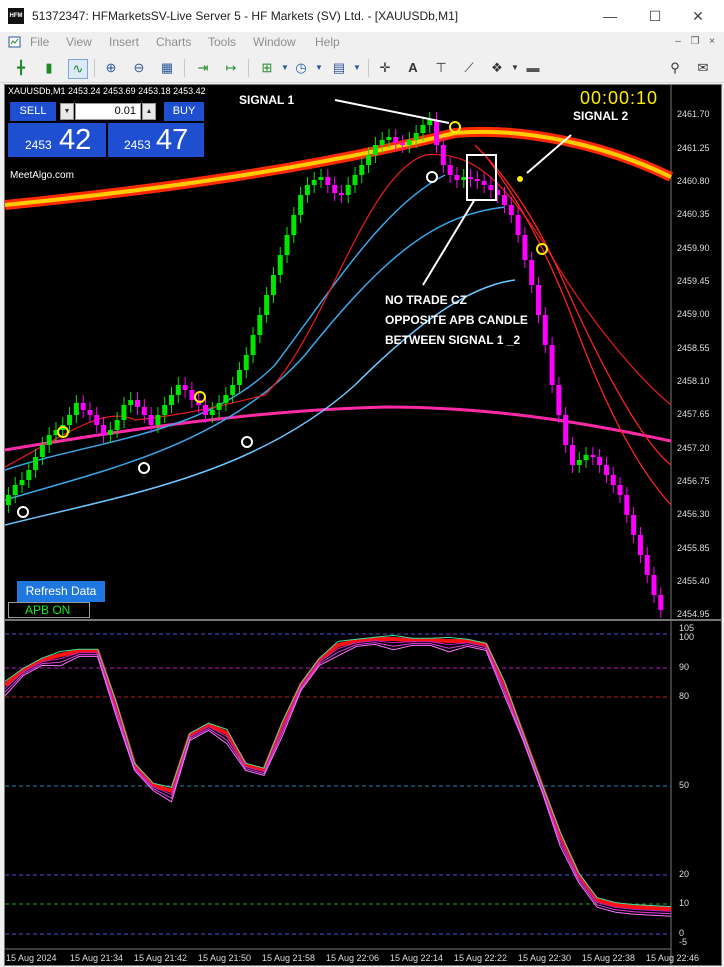  What do you see at coordinates (693, 248) in the screenshot?
I see `price-tick: 2459.90` at bounding box center [693, 248].